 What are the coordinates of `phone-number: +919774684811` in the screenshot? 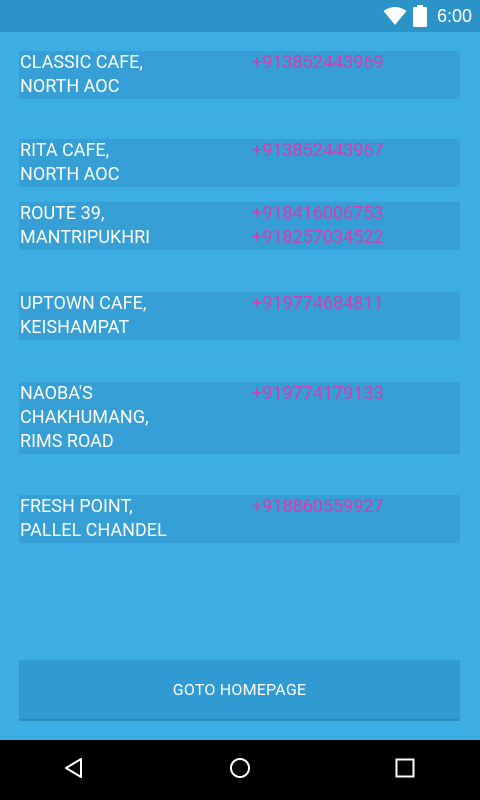 It's located at (352, 304).